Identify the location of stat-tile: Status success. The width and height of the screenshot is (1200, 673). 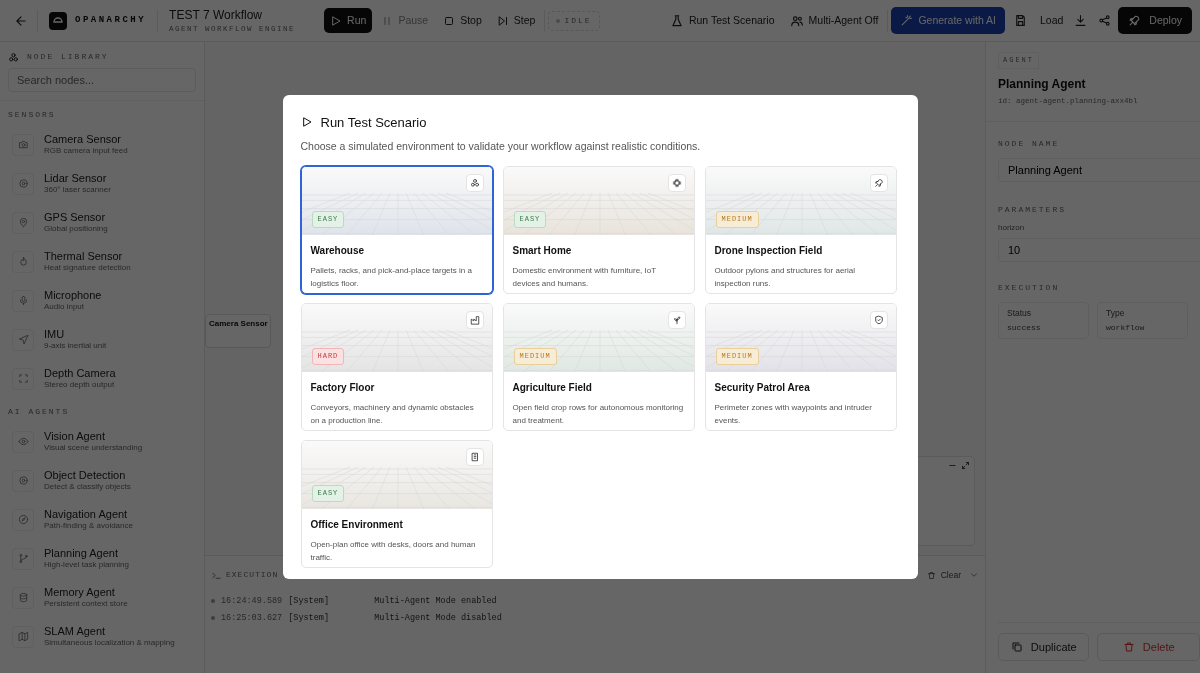
(1043, 320).